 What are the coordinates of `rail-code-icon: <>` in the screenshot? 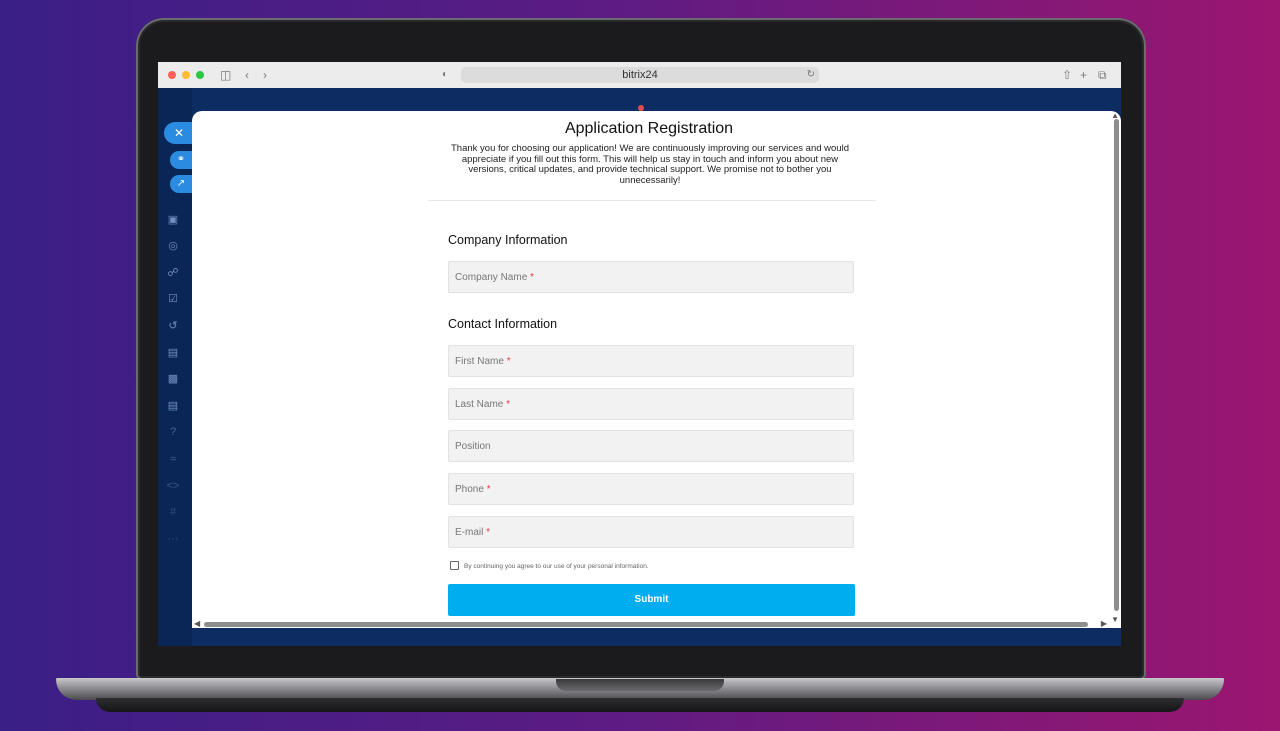 It's located at (173, 486).